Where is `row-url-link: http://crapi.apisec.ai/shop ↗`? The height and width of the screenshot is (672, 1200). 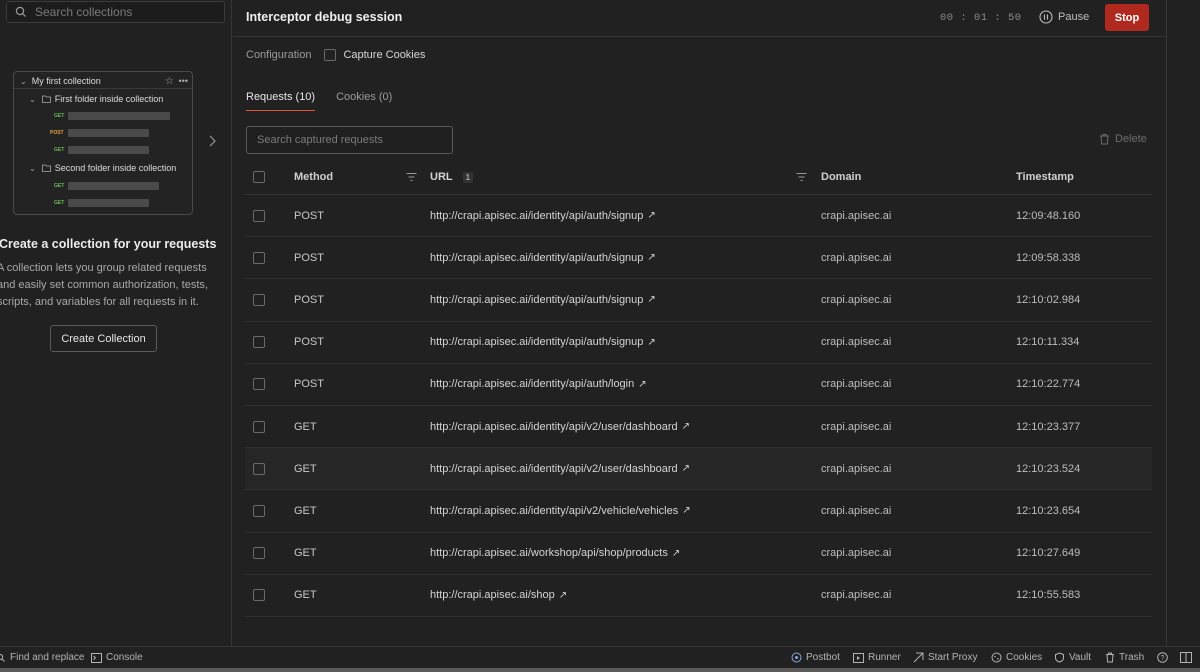 row-url-link: http://crapi.apisec.ai/shop ↗ is located at coordinates (498, 595).